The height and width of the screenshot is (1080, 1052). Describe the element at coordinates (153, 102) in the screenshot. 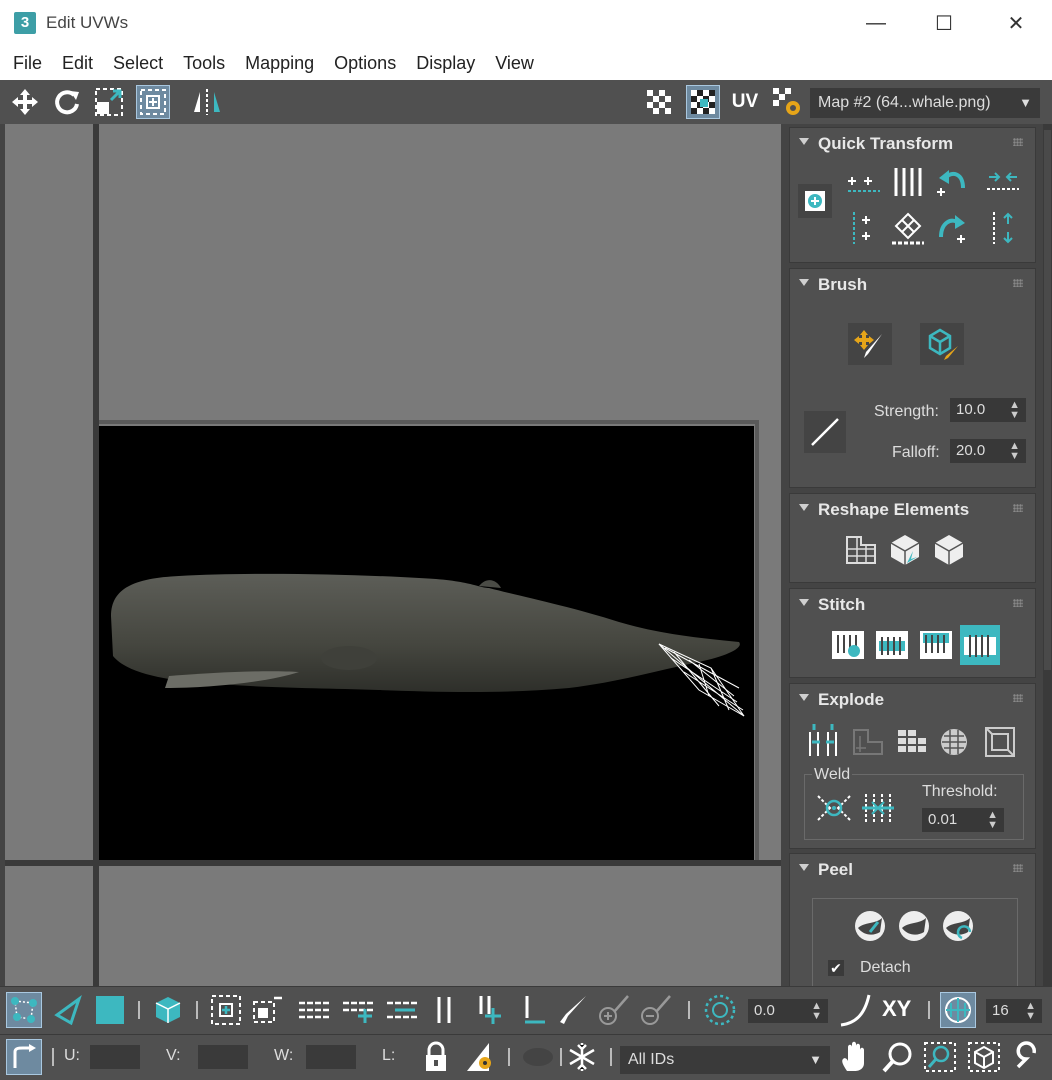

I see `freeform-tool-icon` at that location.